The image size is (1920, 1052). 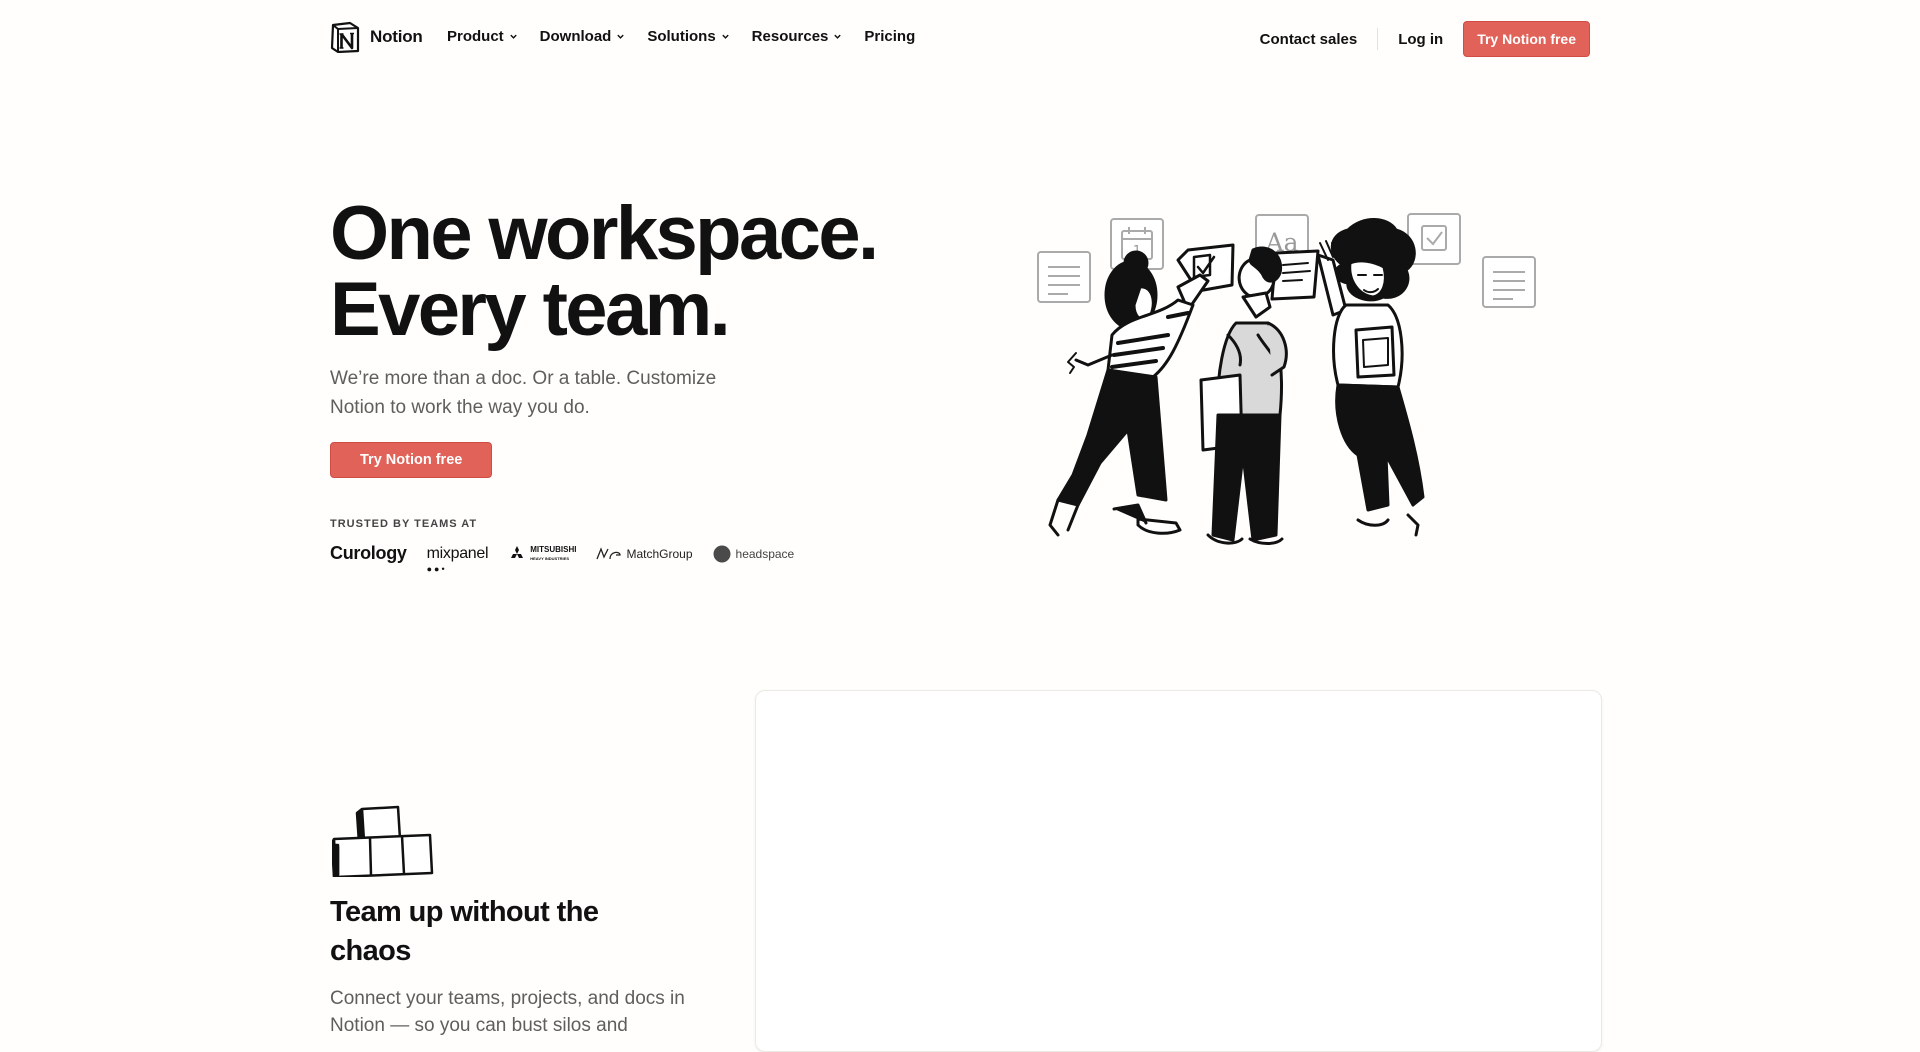 I want to click on headspace-logo: headspace, so click(x=754, y=554).